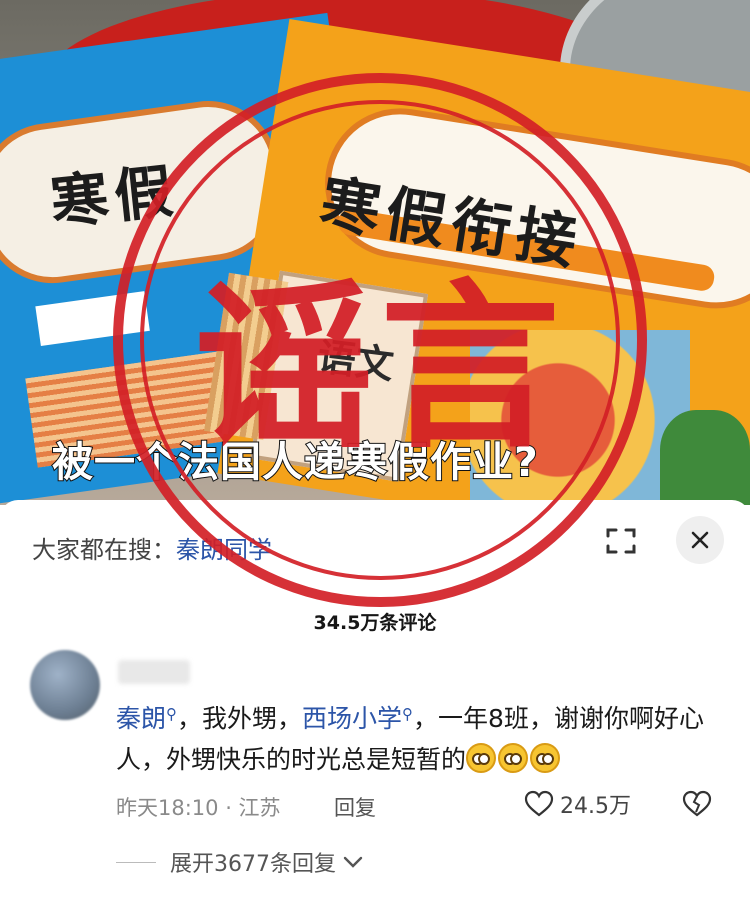 The height and width of the screenshot is (901, 750). I want to click on like-button: 24.5万, so click(577, 804).